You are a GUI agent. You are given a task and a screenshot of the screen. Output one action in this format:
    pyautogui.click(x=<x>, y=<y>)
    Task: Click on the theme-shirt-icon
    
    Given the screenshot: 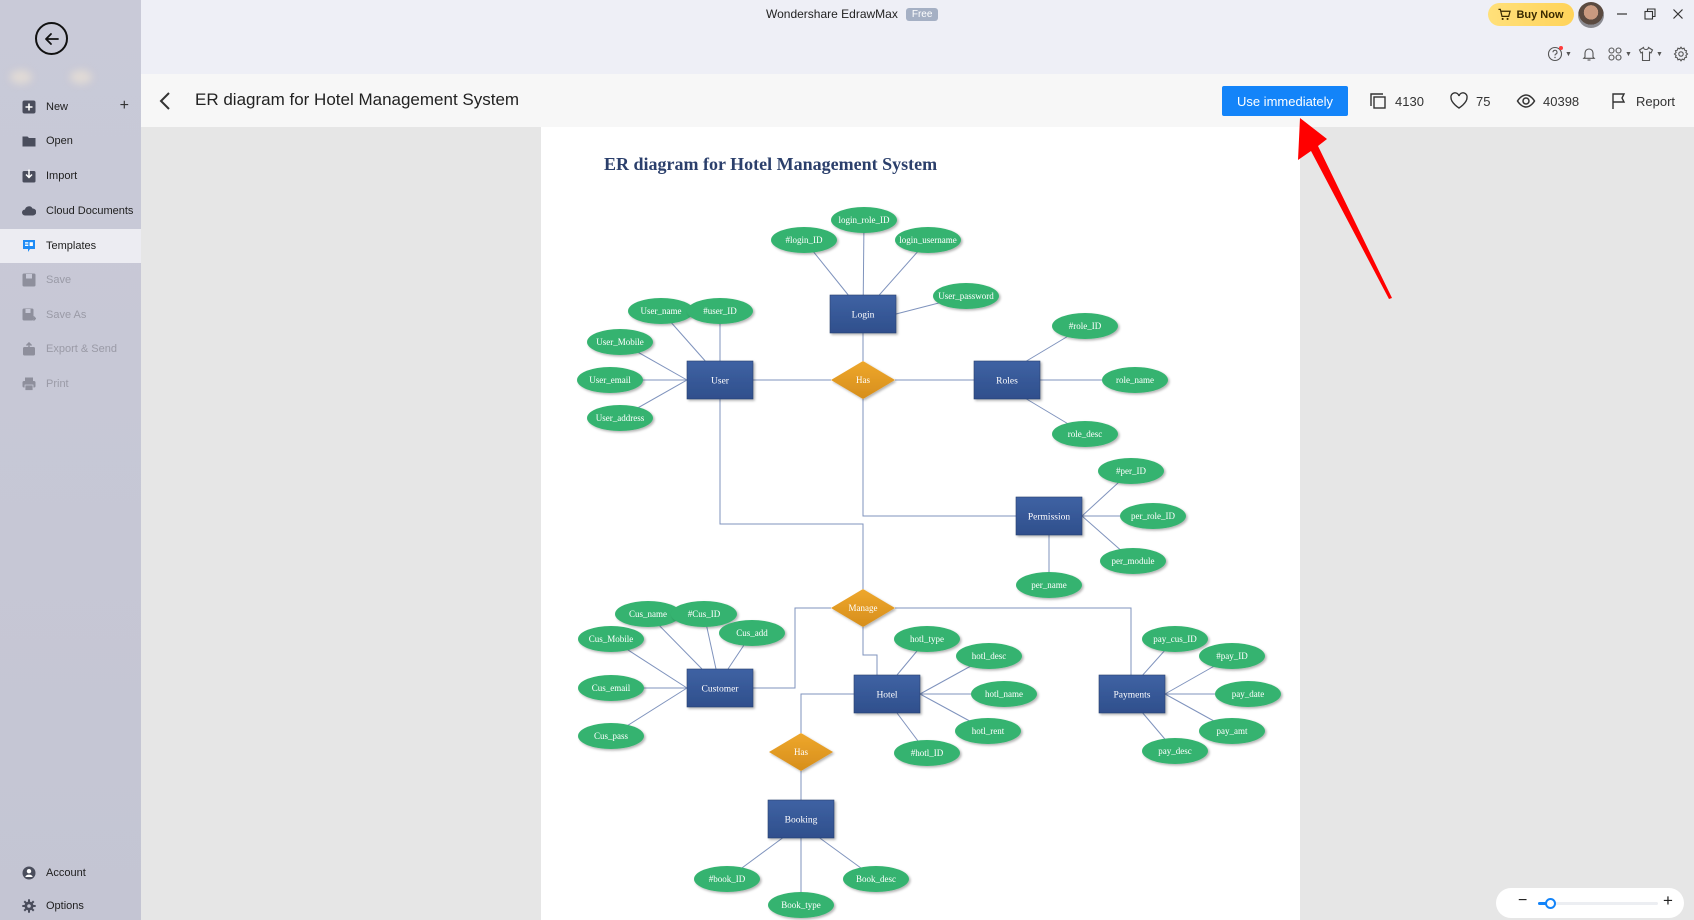 What is the action you would take?
    pyautogui.click(x=1646, y=54)
    